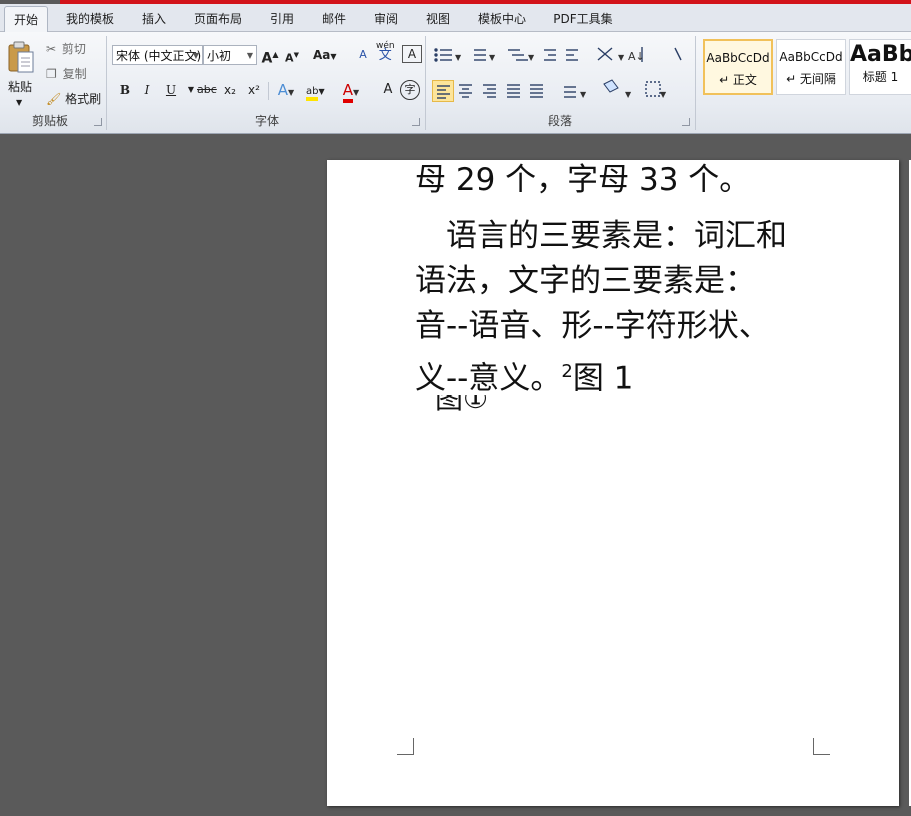  Describe the element at coordinates (738, 80) in the screenshot. I see `style-name: ↵ 正文` at that location.